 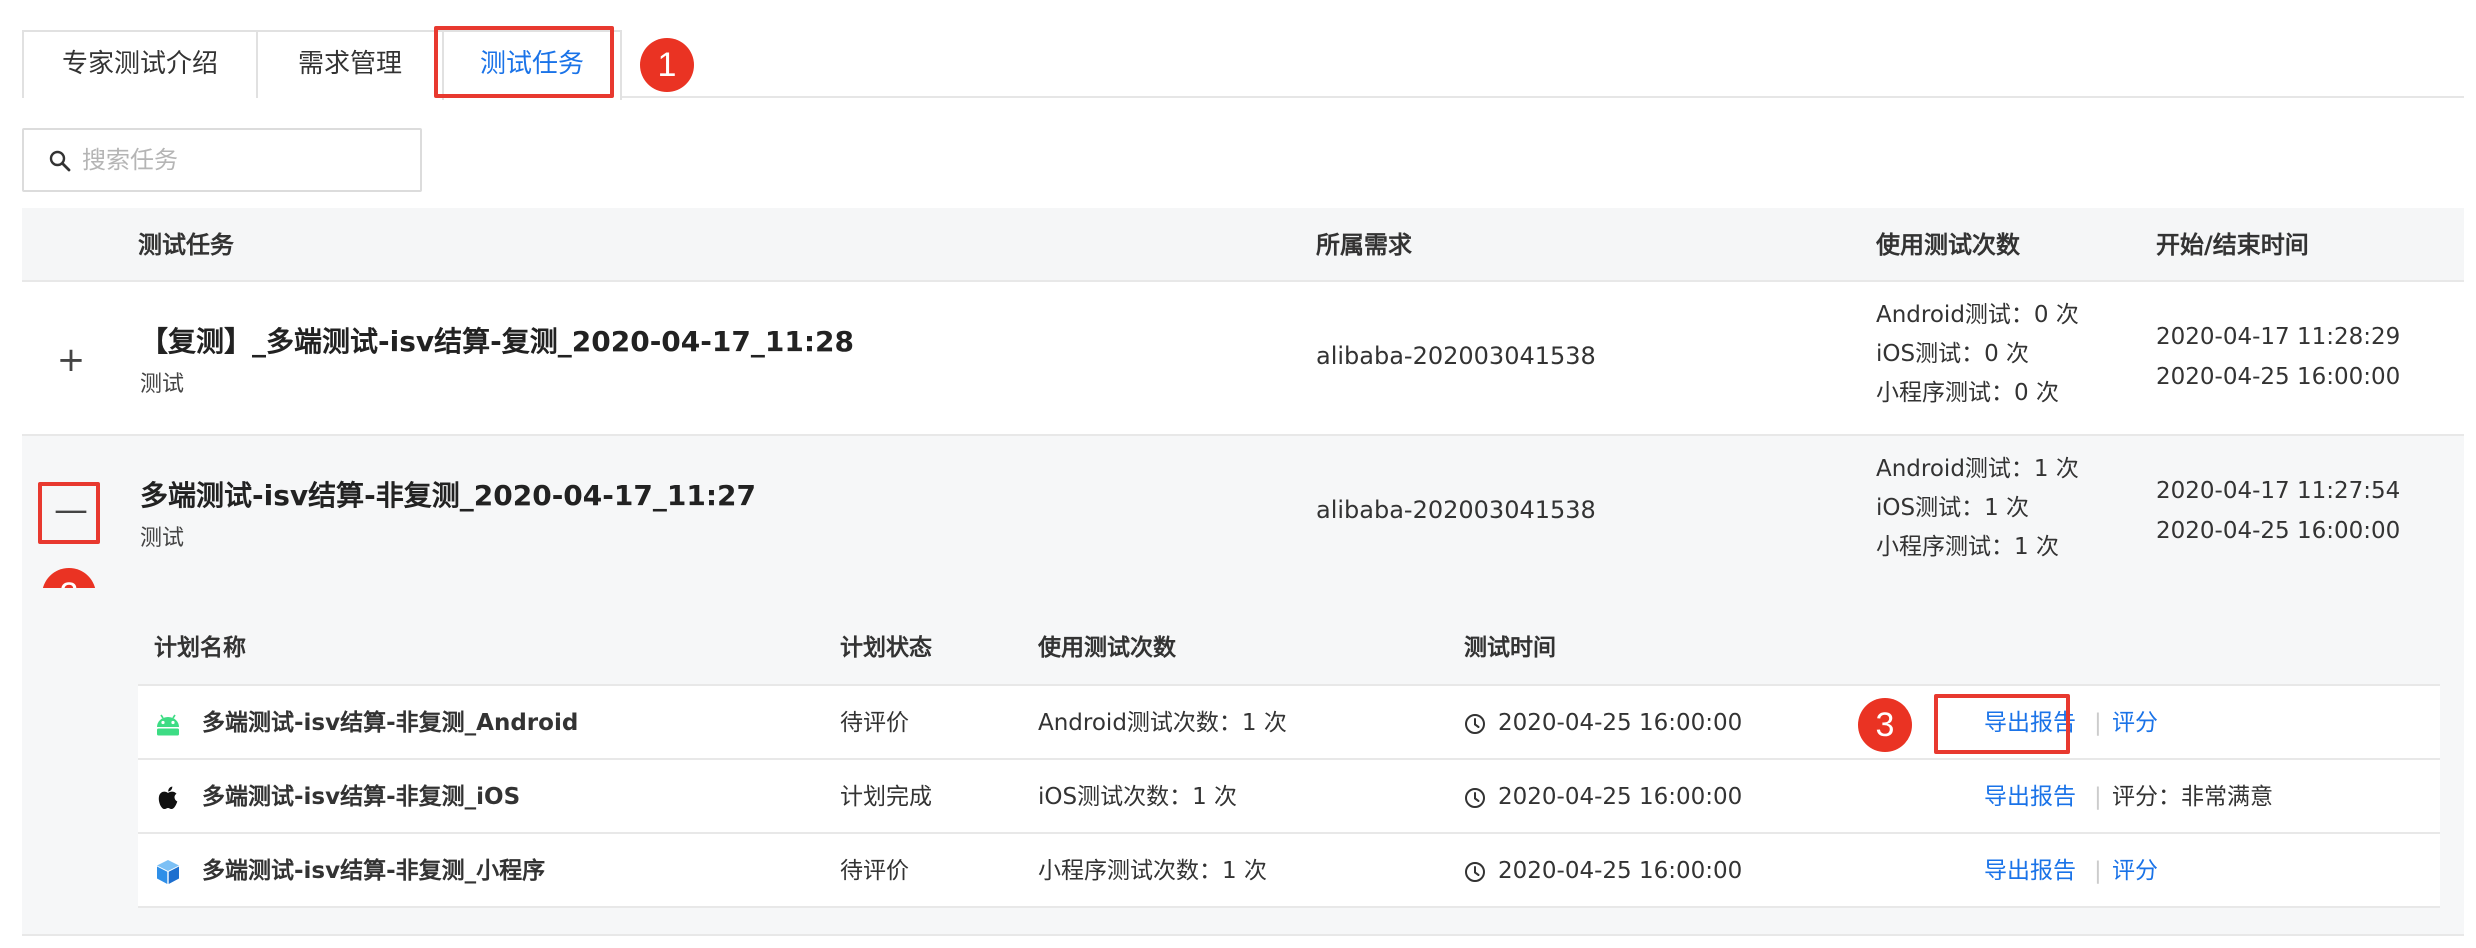 I want to click on expand-button: +, so click(x=71, y=361).